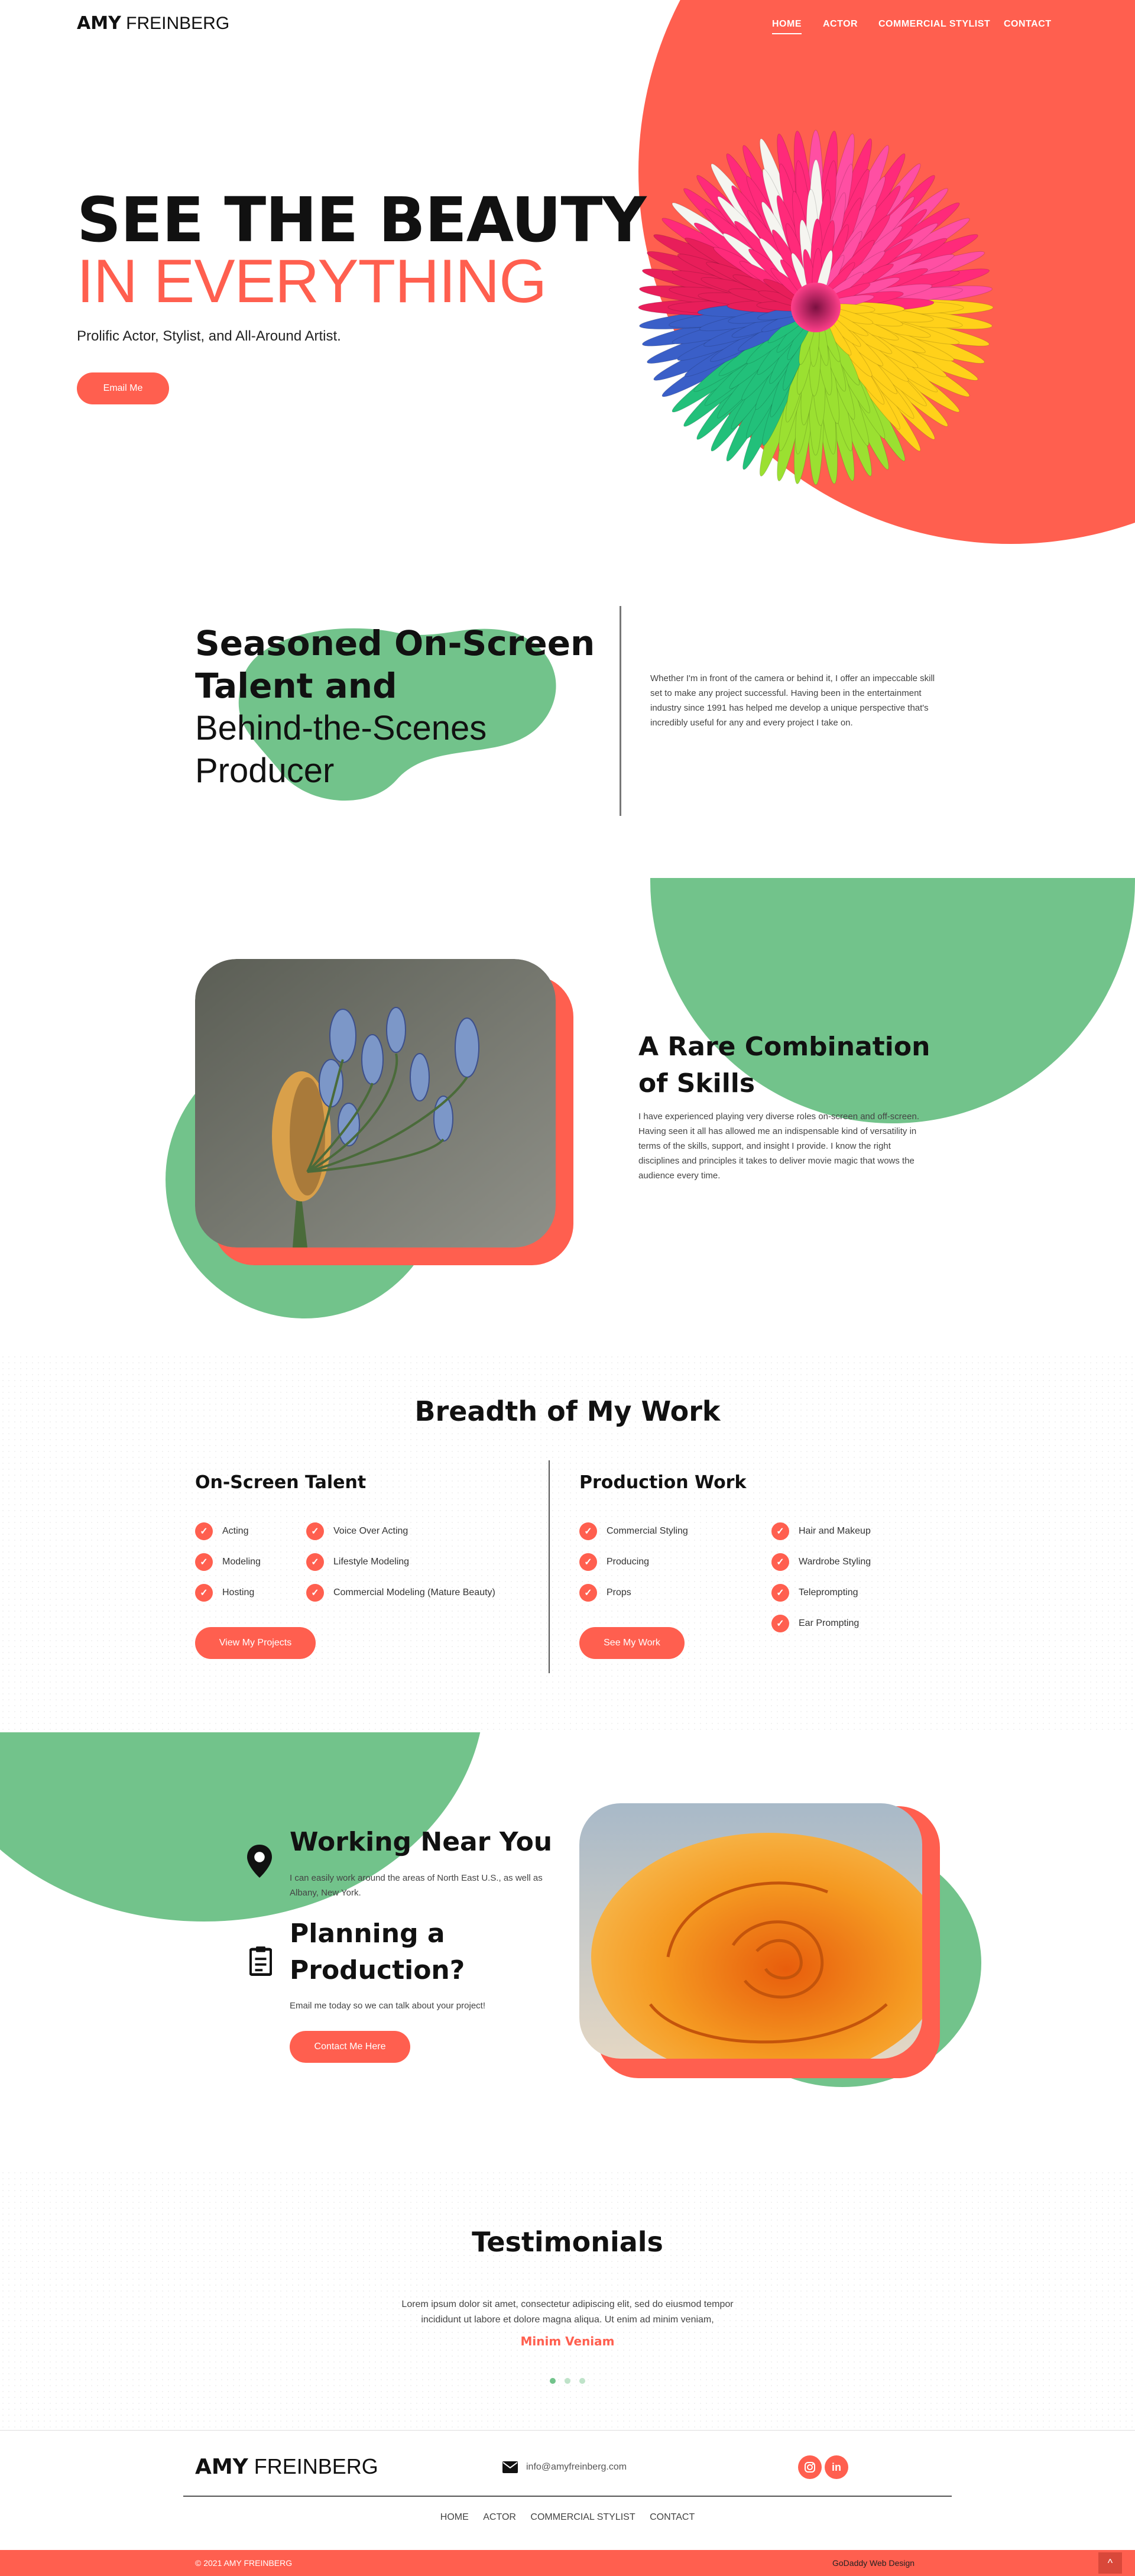  I want to click on footer-brand: AMY FREINBERG, so click(287, 2466).